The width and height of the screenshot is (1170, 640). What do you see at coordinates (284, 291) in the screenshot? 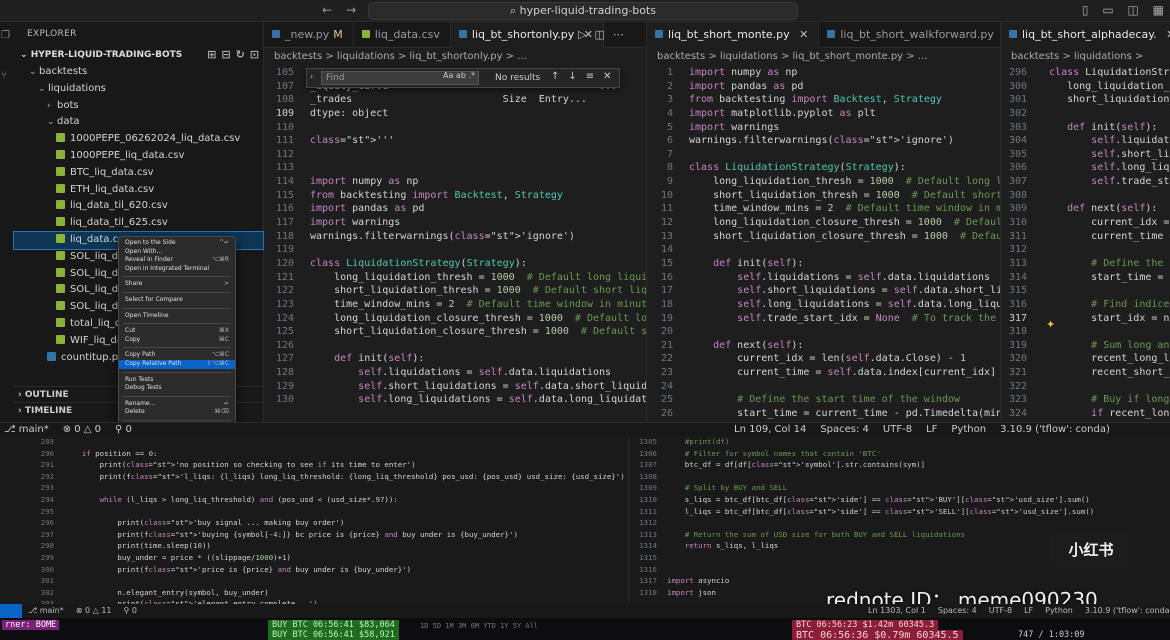
I see `line-number: 122` at bounding box center [284, 291].